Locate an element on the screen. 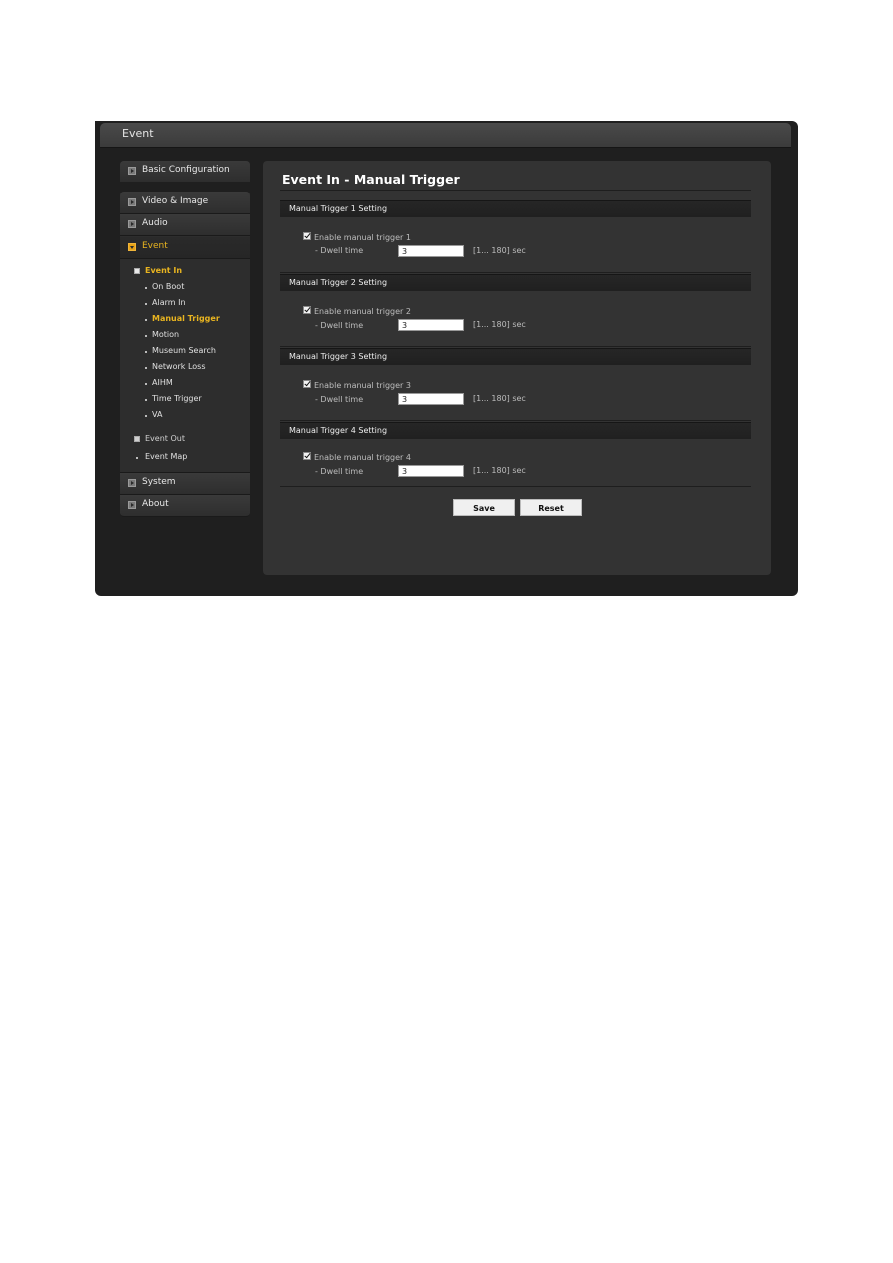 This screenshot has height=1263, width=893. sidebar-item-event: Event is located at coordinates (185, 248).